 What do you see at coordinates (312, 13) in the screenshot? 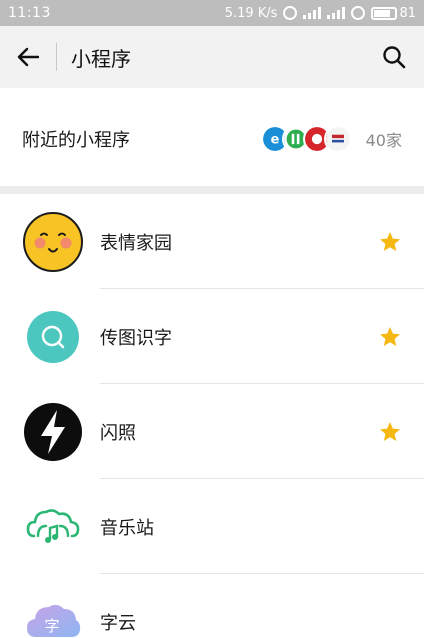
I see `signal-icon` at bounding box center [312, 13].